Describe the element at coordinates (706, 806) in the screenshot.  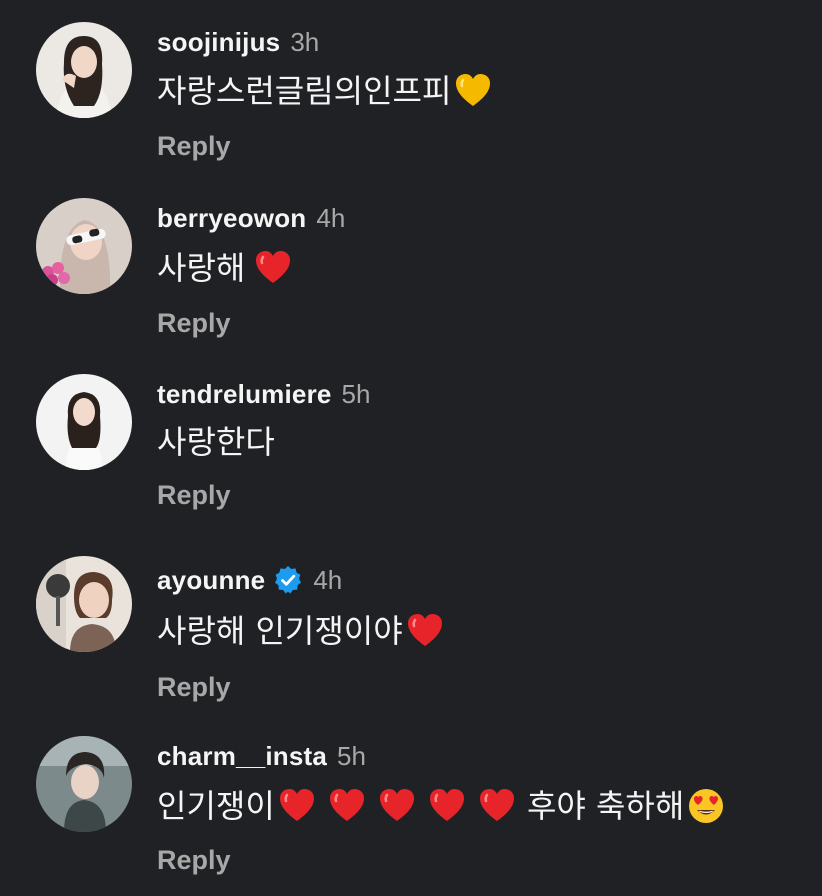
I see `heart-eyes-face-icon` at that location.